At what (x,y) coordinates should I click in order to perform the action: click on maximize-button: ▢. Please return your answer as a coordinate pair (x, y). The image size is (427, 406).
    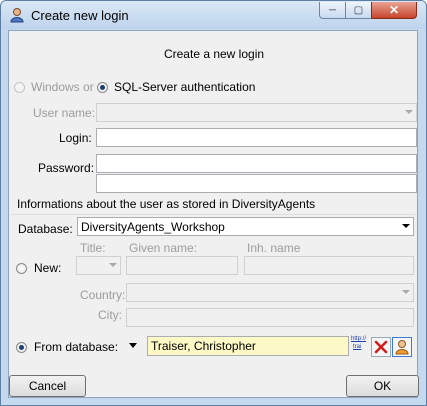
    Looking at the image, I should click on (358, 10).